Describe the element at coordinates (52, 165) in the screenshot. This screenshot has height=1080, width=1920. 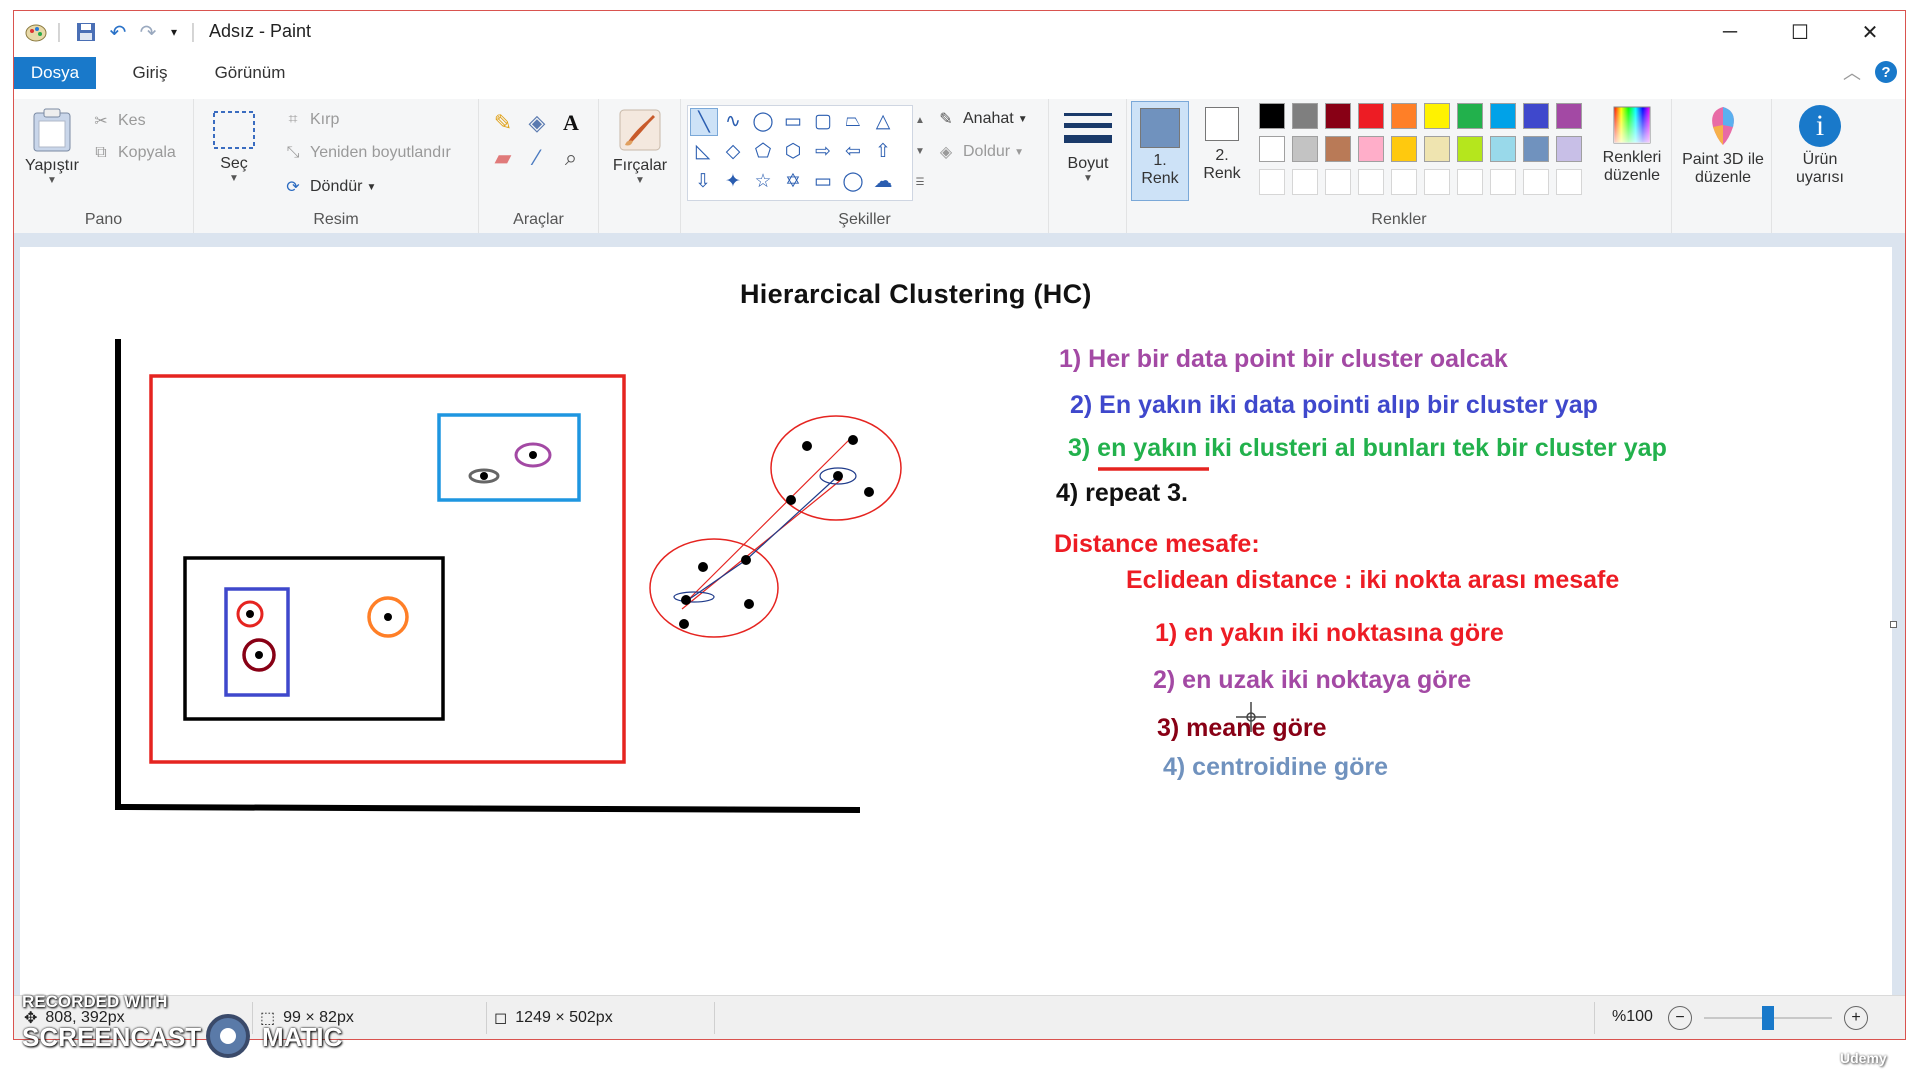
I see `paste-label: Yapıştır` at that location.